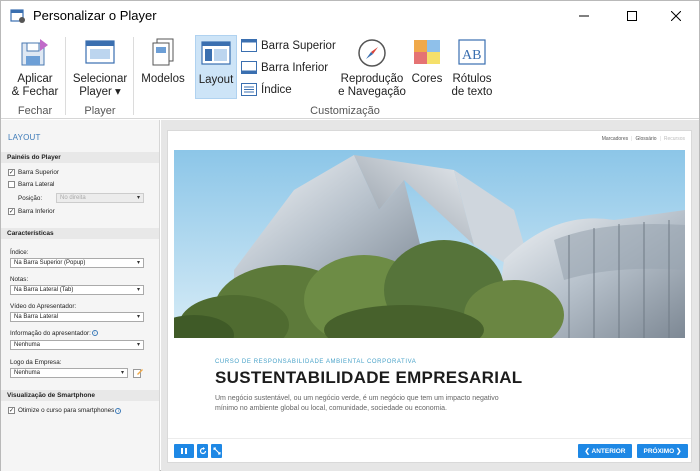  I want to click on link-bookmarks: Marcadores, so click(615, 139).